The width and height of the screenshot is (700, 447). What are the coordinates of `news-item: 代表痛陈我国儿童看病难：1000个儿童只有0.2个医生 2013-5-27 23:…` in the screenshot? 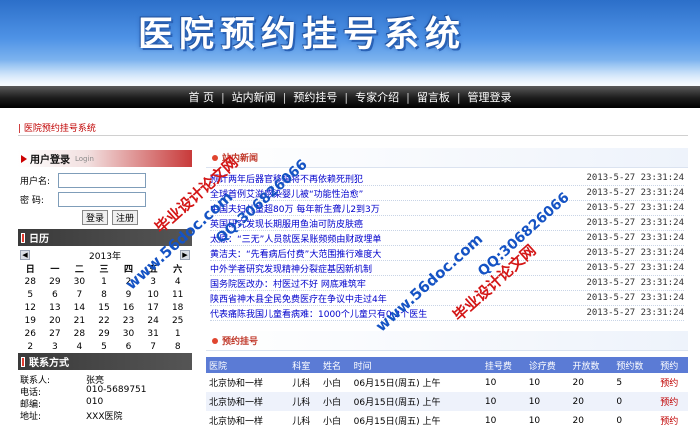 It's located at (447, 313).